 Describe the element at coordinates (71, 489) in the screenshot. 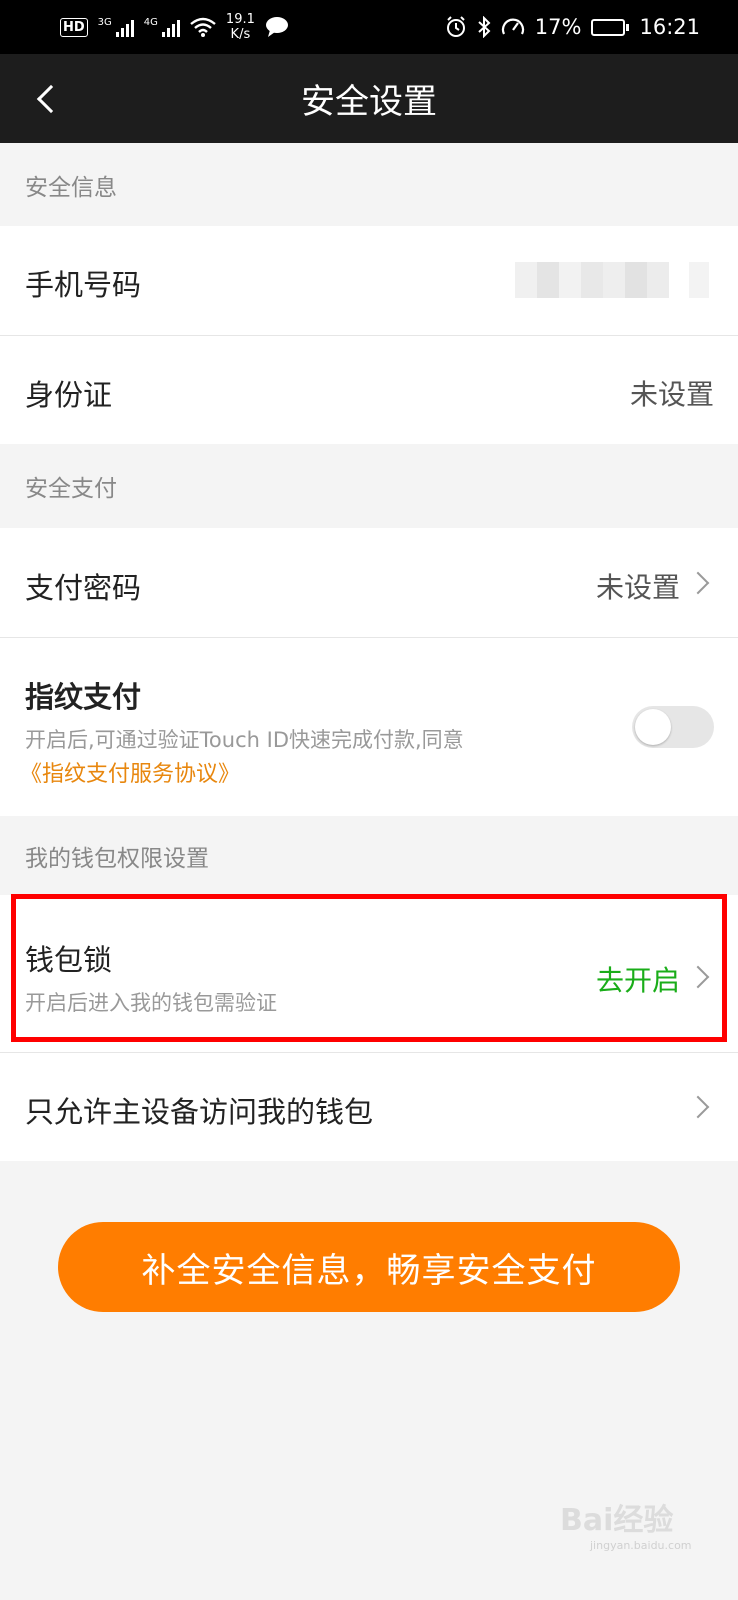

I see `section-header-secure-payment: 安全支付` at that location.